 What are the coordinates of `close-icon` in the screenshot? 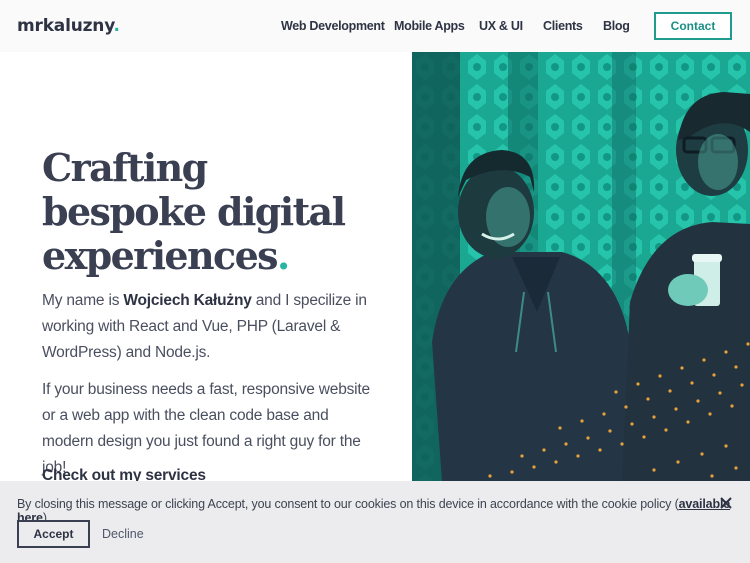 It's located at (726, 503).